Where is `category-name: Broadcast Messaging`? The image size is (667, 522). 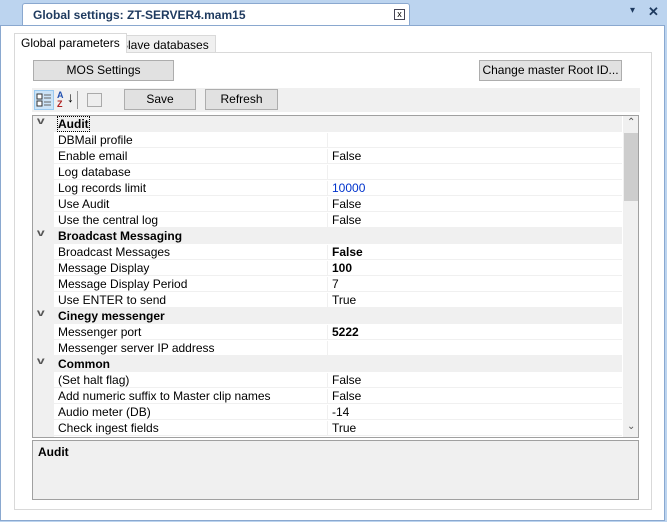 category-name: Broadcast Messaging is located at coordinates (120, 236).